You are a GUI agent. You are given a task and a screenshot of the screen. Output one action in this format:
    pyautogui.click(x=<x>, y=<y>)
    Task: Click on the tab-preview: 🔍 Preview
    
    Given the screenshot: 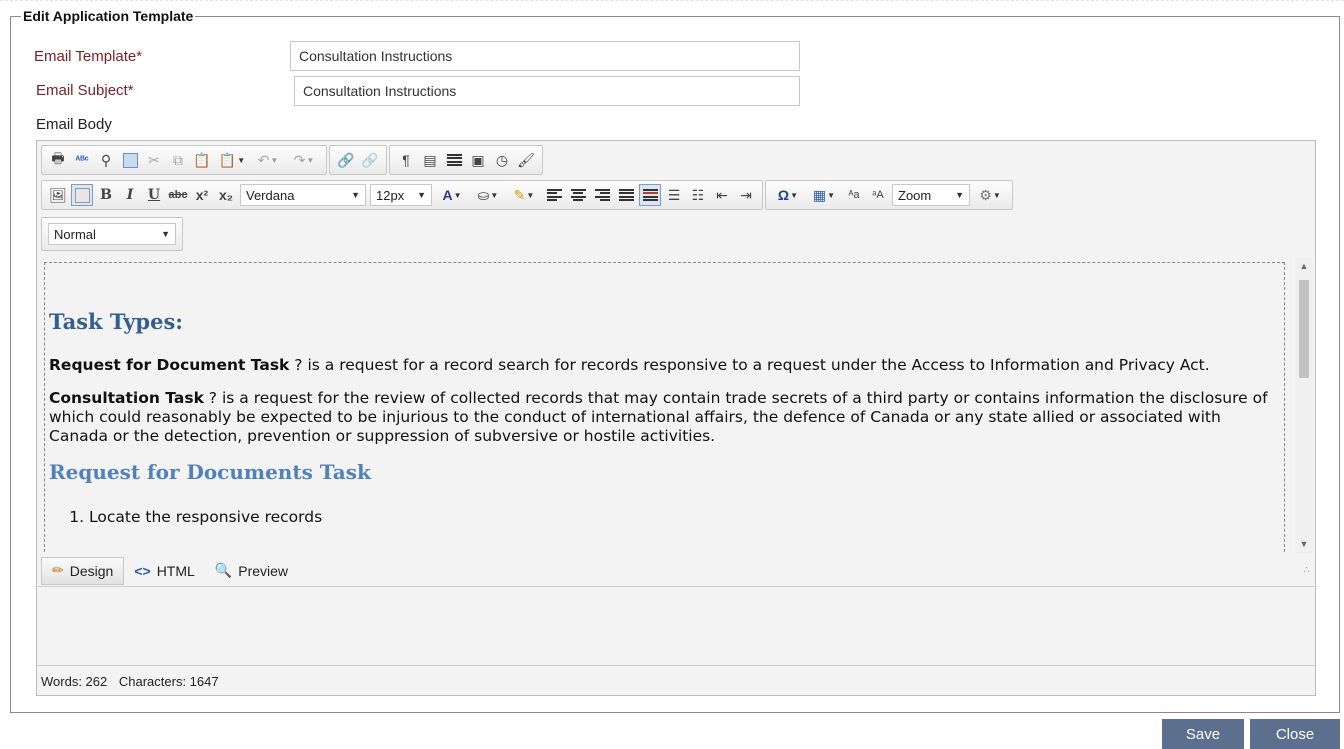 What is the action you would take?
    pyautogui.click(x=251, y=571)
    